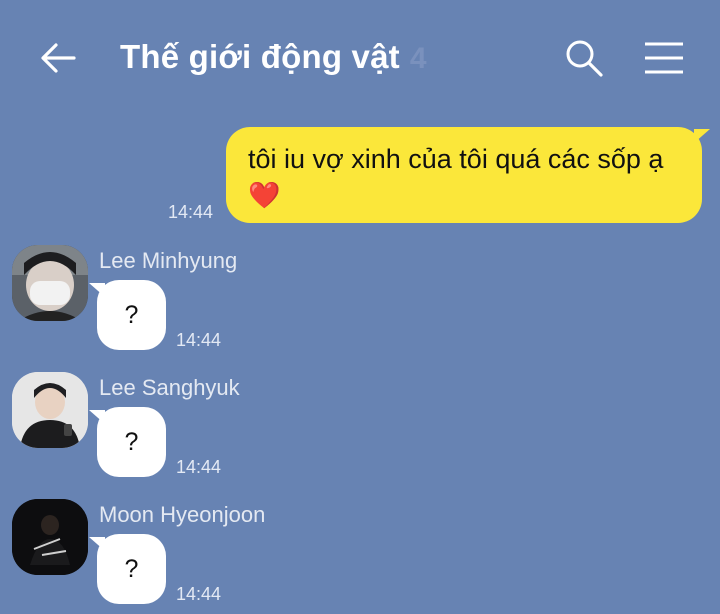  What do you see at coordinates (464, 175) in the screenshot?
I see `outgoing-bubble: tôi iu vợ xinh của tôi quá các sốp ạ ❤️` at bounding box center [464, 175].